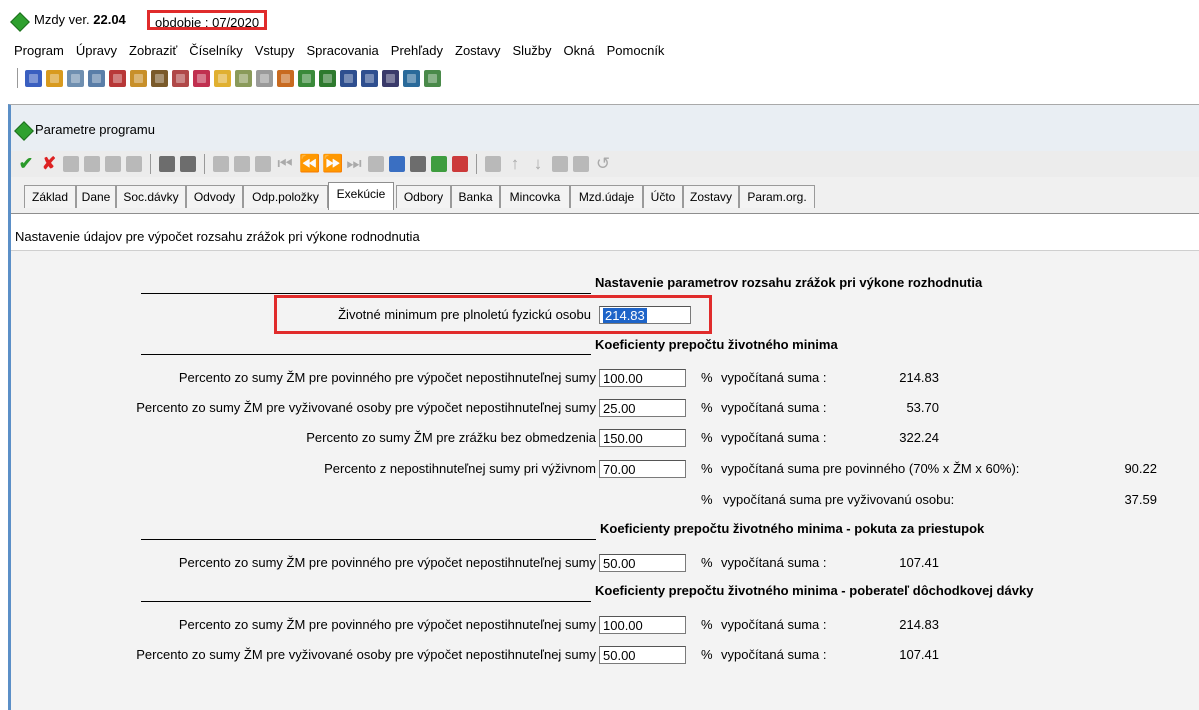 The image size is (1199, 710). I want to click on tab-exekucie: Exekúcie, so click(361, 196).